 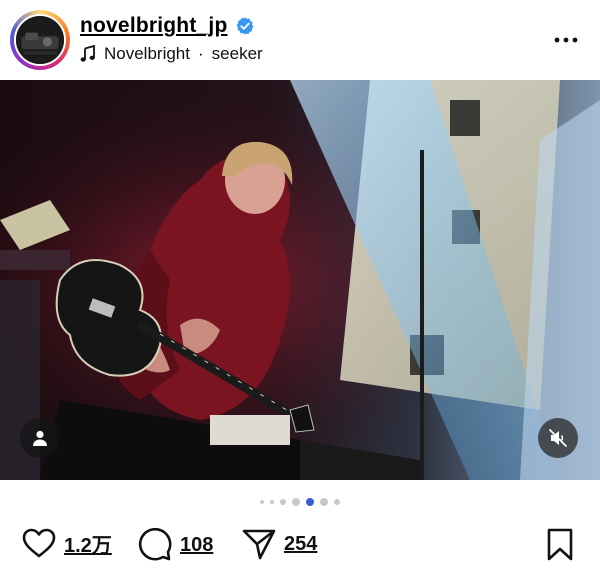 I want to click on share-action: 254, so click(x=279, y=544).